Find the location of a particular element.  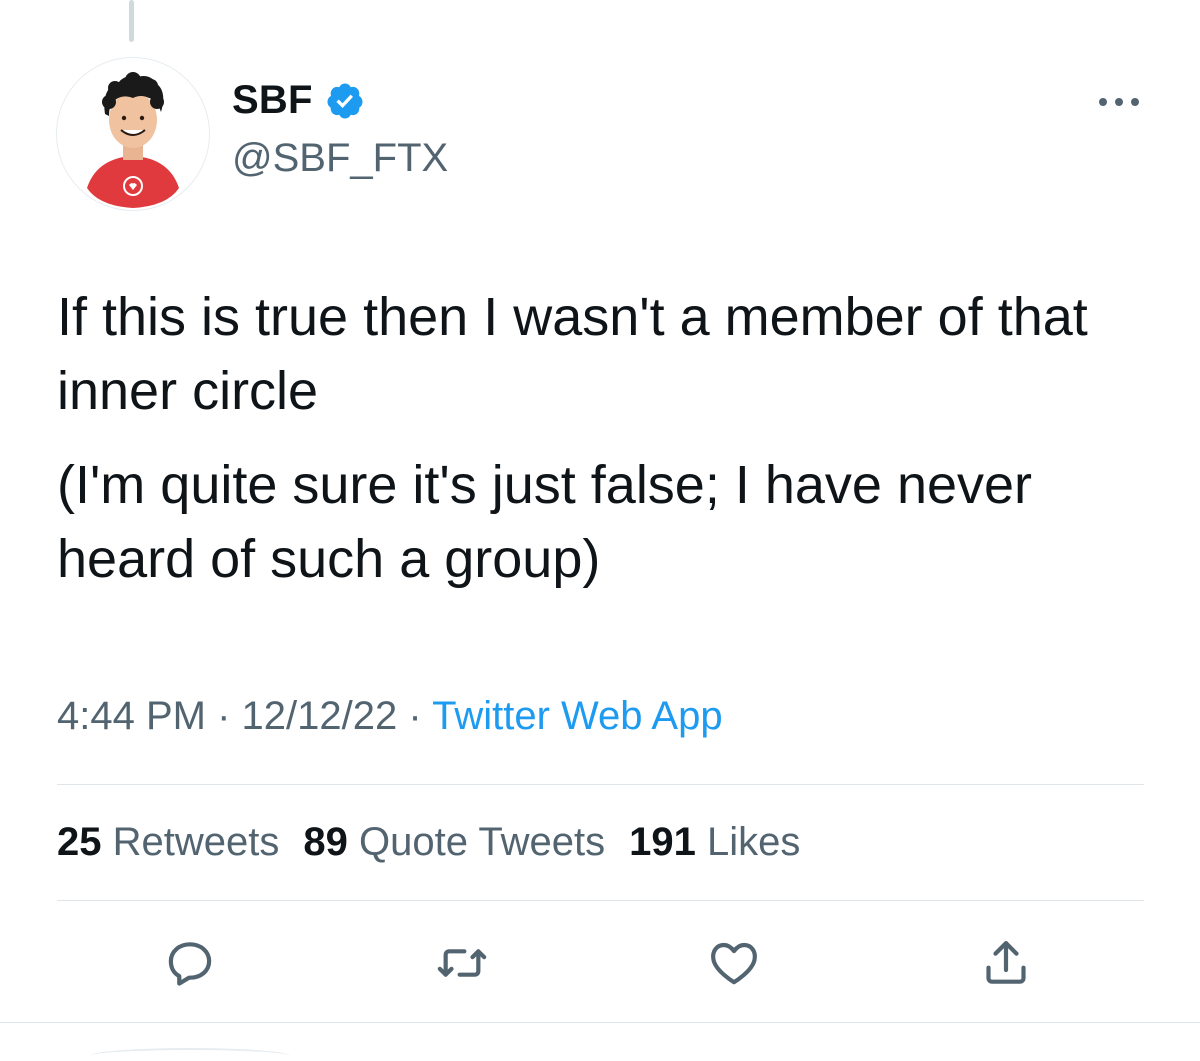

share-button is located at coordinates (1006, 963).